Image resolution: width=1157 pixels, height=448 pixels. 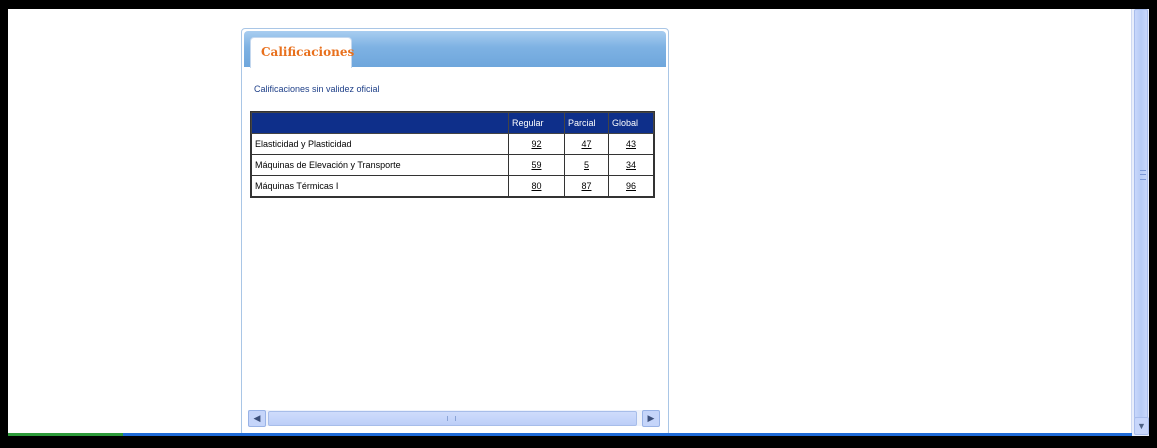 I want to click on table-row: Máquinas Térmicas I 80 87 96, so click(x=452, y=186).